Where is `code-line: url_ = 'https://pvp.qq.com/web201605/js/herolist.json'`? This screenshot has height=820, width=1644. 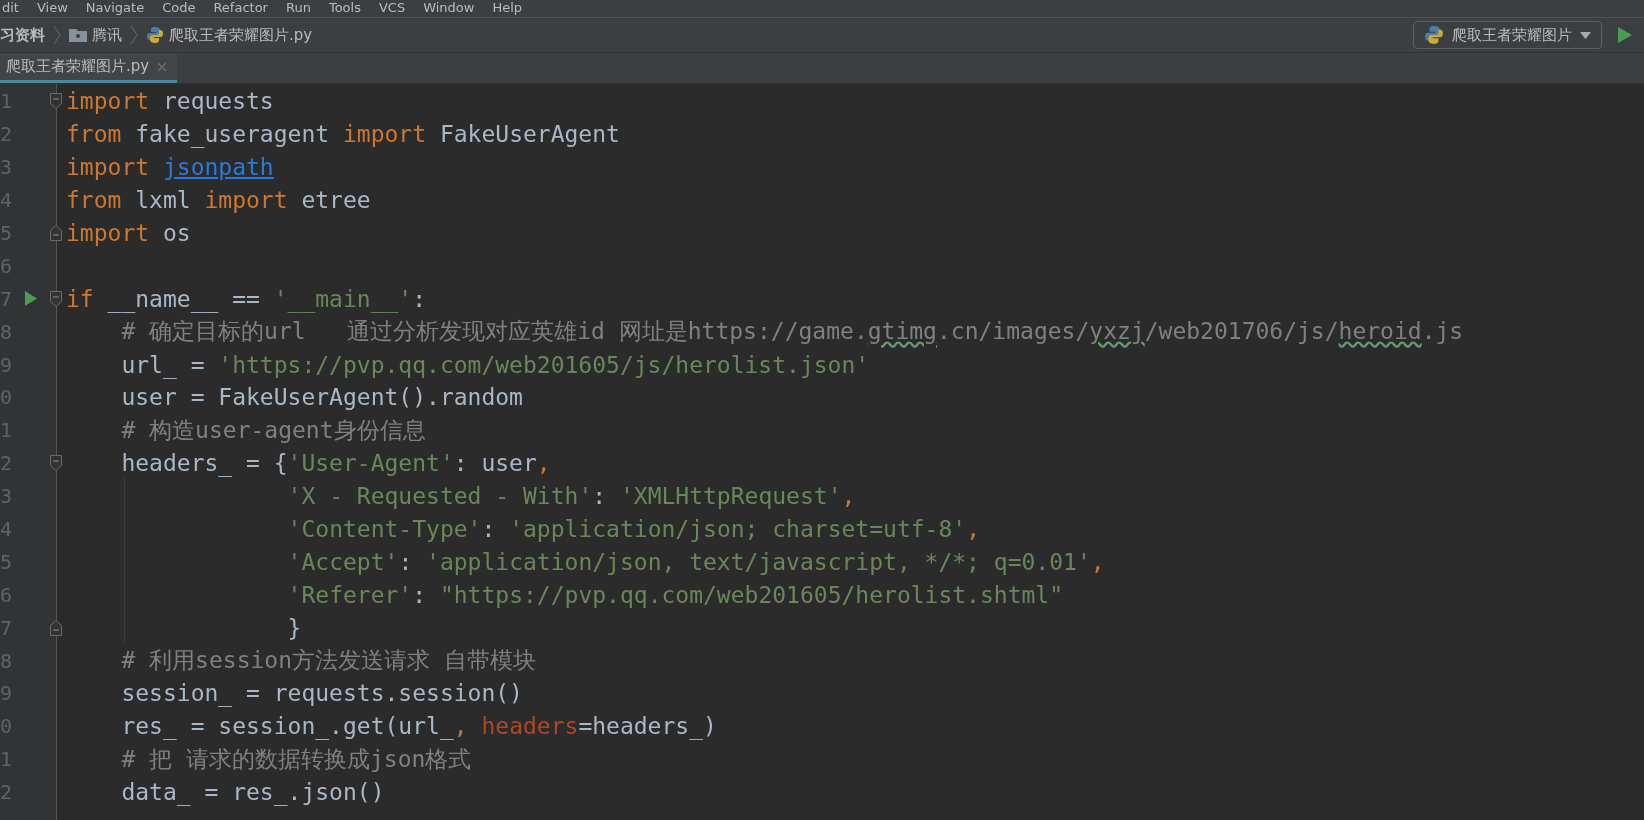
code-line: url_ = 'https://pvp.qq.com/web201605/js/herolist.json' is located at coordinates (495, 364).